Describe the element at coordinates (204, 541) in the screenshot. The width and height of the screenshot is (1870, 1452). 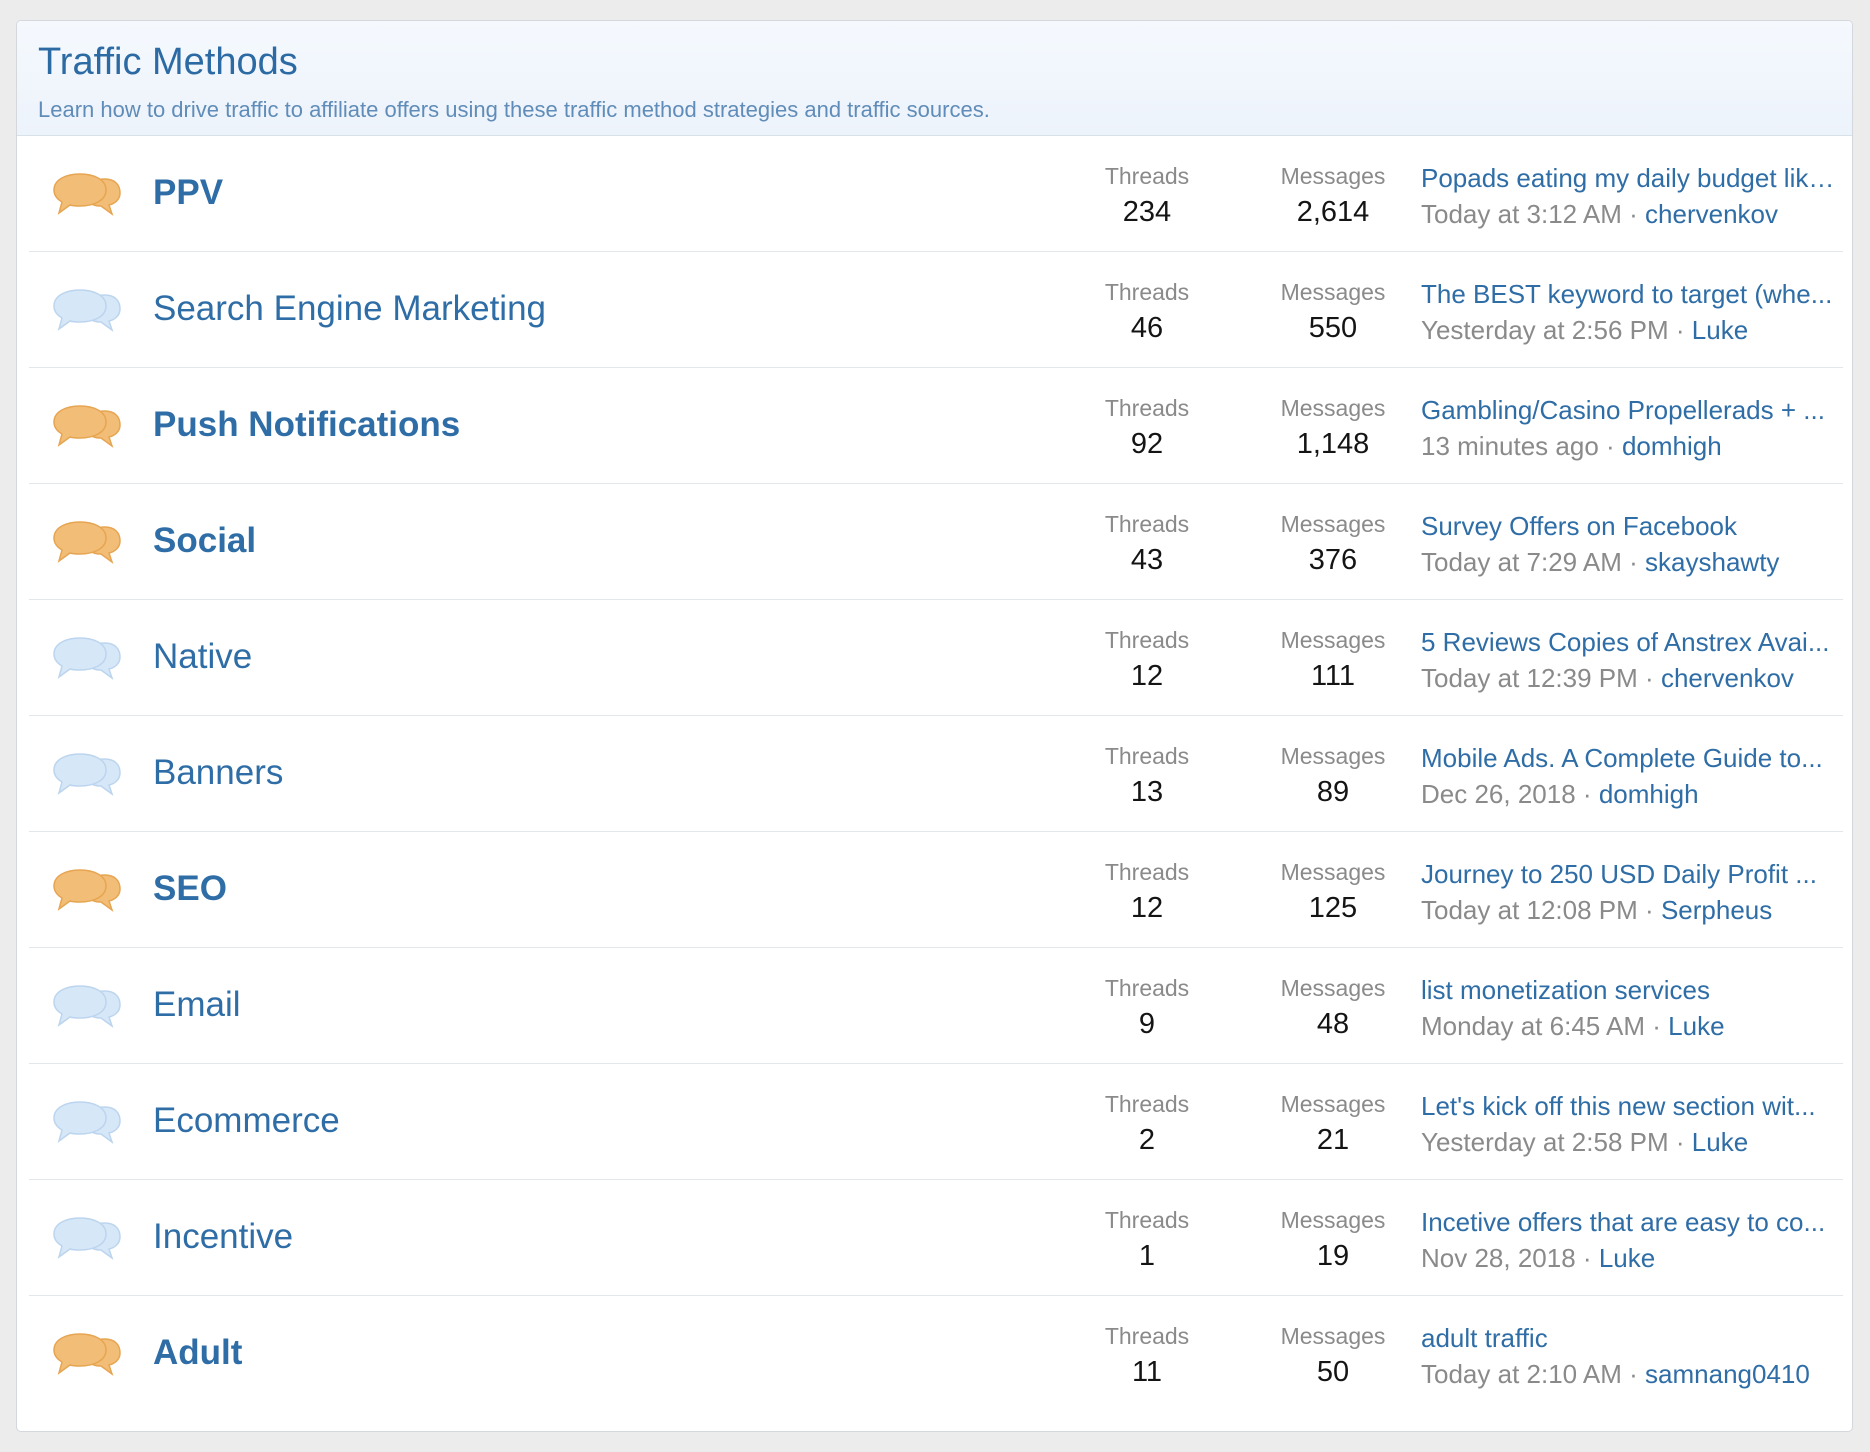
I see `node-title-link: Social` at that location.